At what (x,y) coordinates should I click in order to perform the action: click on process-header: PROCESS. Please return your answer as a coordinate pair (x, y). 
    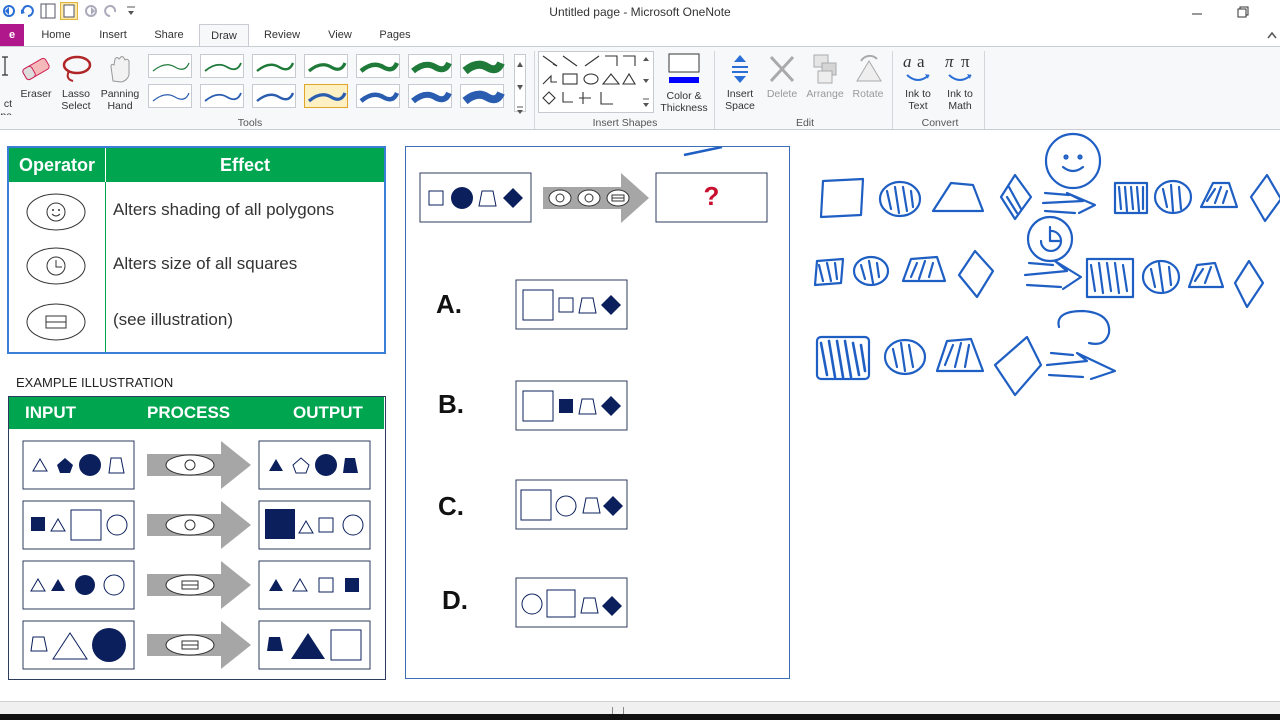
    Looking at the image, I should click on (189, 412).